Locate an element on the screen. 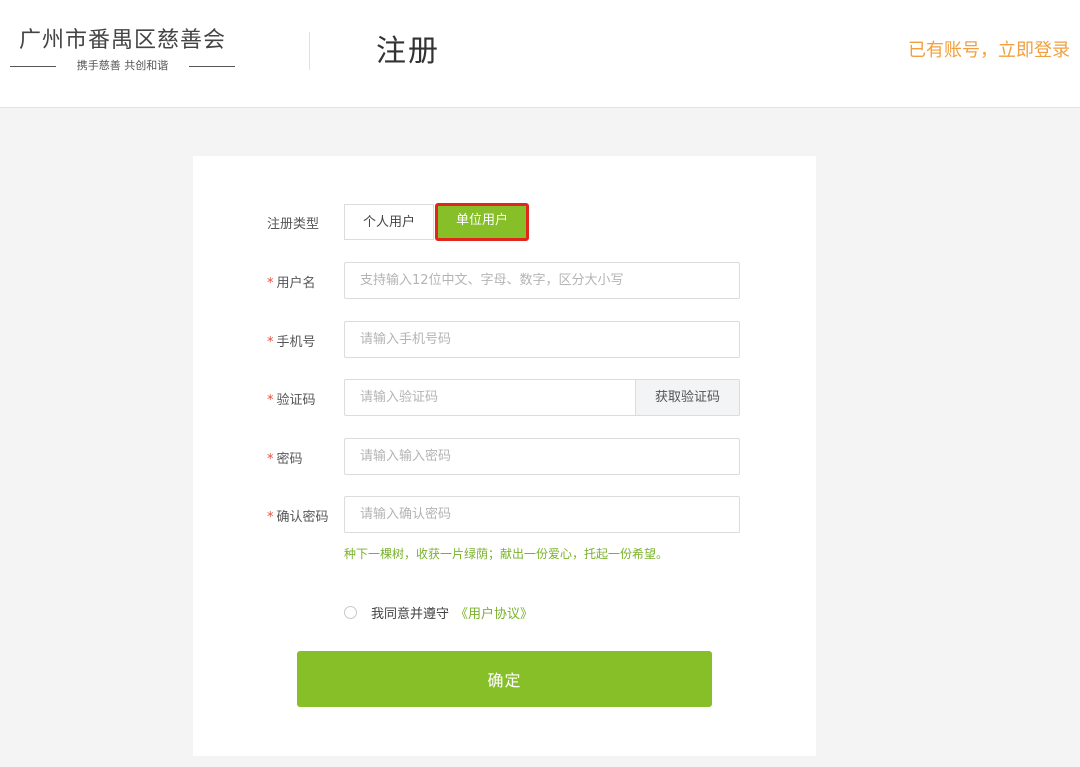  submit-button: 确定 is located at coordinates (504, 679).